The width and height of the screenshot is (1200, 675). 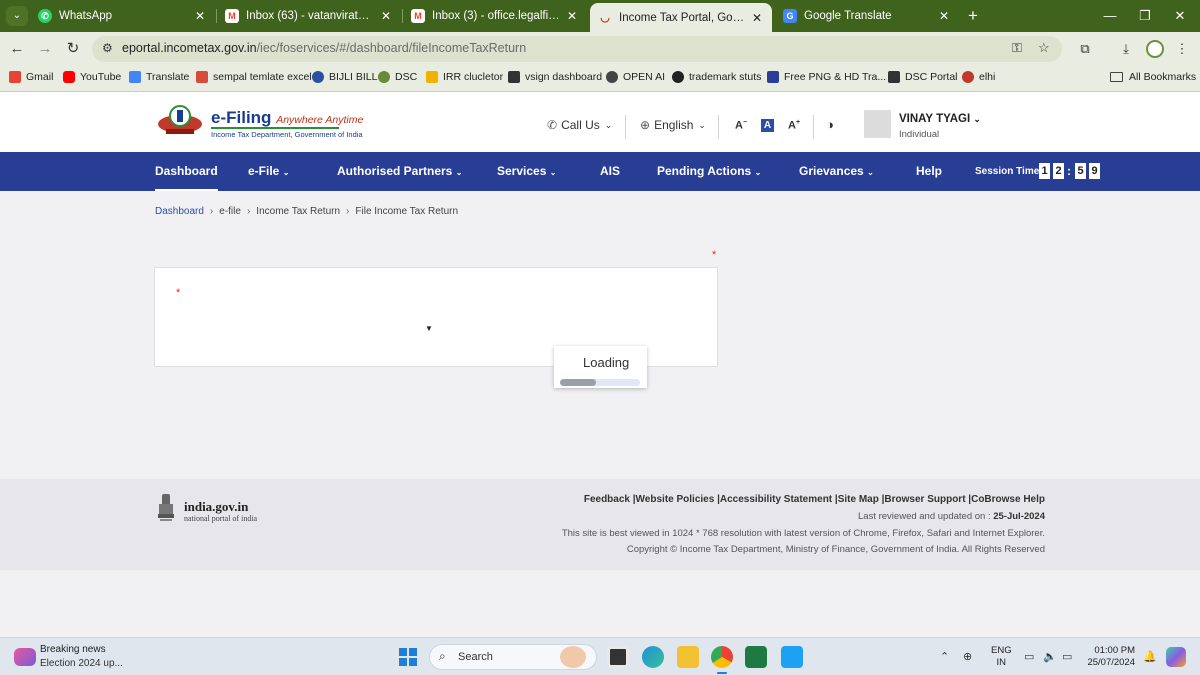 I want to click on restore-icon: ❐, so click(x=1145, y=16).